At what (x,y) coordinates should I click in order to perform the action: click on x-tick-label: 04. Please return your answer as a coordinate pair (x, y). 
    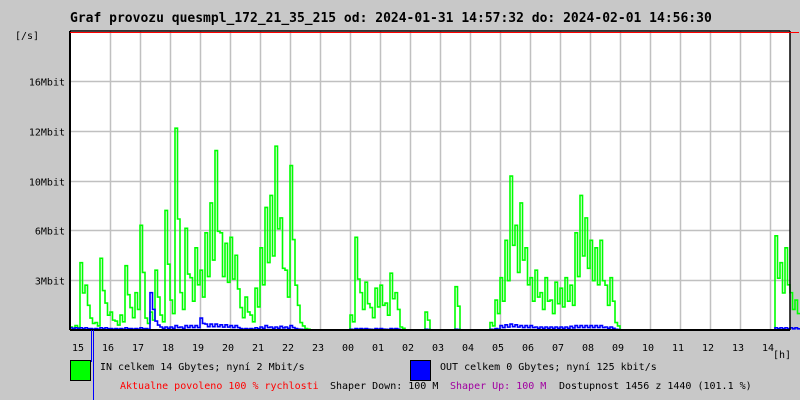
    Looking at the image, I should click on (468, 348).